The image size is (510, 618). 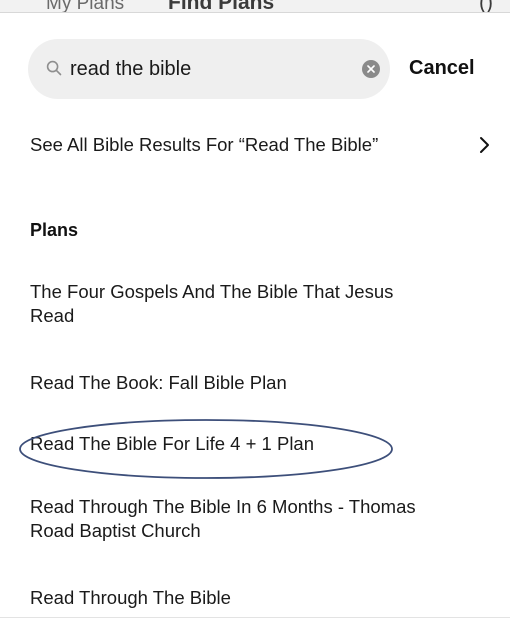 I want to click on chevron-right-icon, so click(x=484, y=145).